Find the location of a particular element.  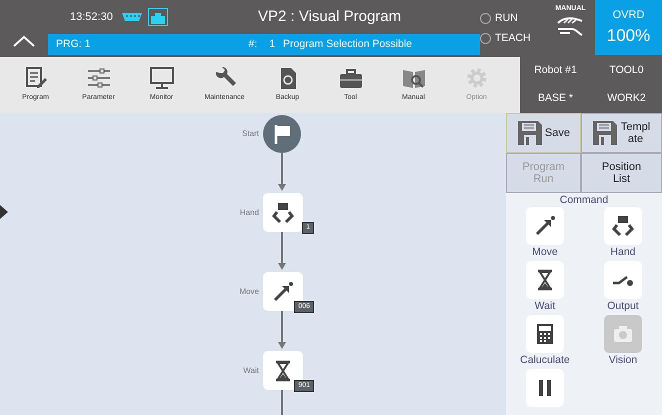

toolbox-icon is located at coordinates (351, 78).